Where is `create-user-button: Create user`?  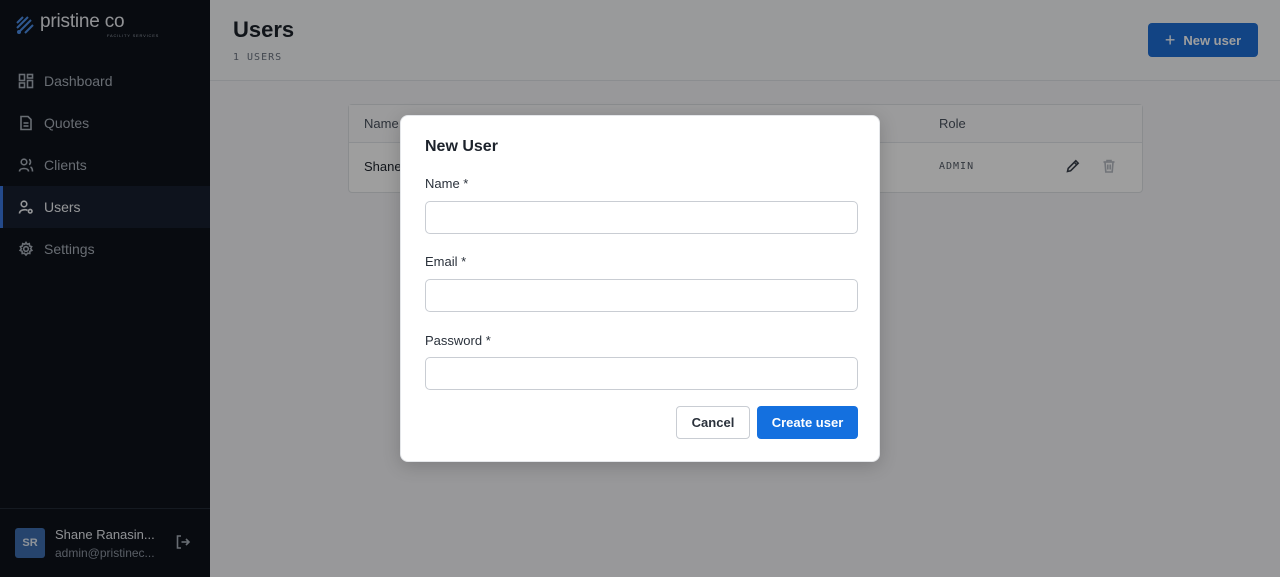 create-user-button: Create user is located at coordinates (807, 422).